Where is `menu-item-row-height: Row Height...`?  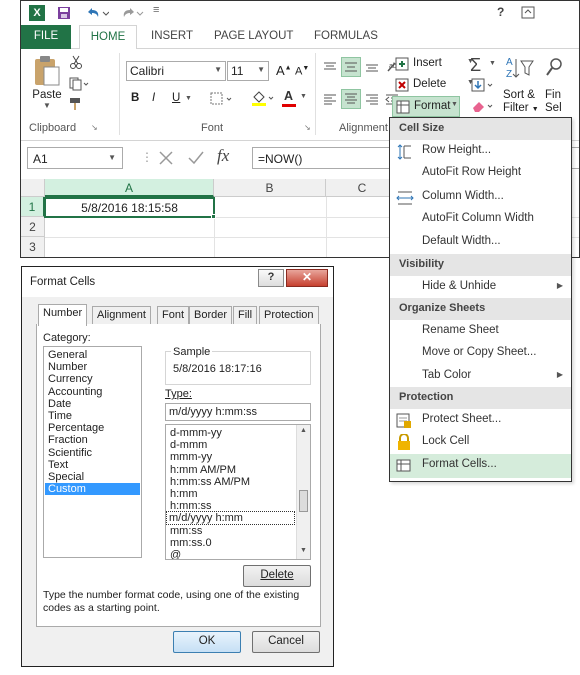 menu-item-row-height: Row Height... is located at coordinates (480, 151).